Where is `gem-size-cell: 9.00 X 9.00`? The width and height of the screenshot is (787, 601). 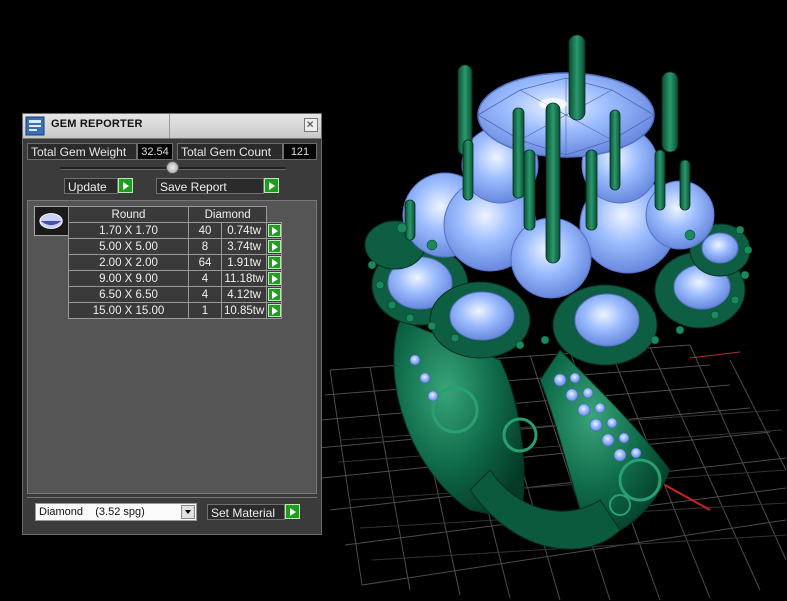 gem-size-cell: 9.00 X 9.00 is located at coordinates (128, 278).